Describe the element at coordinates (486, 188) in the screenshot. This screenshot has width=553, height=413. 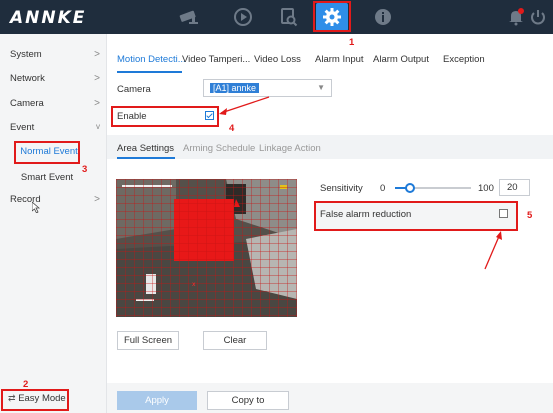
I see `sensitivity-max: 100` at that location.